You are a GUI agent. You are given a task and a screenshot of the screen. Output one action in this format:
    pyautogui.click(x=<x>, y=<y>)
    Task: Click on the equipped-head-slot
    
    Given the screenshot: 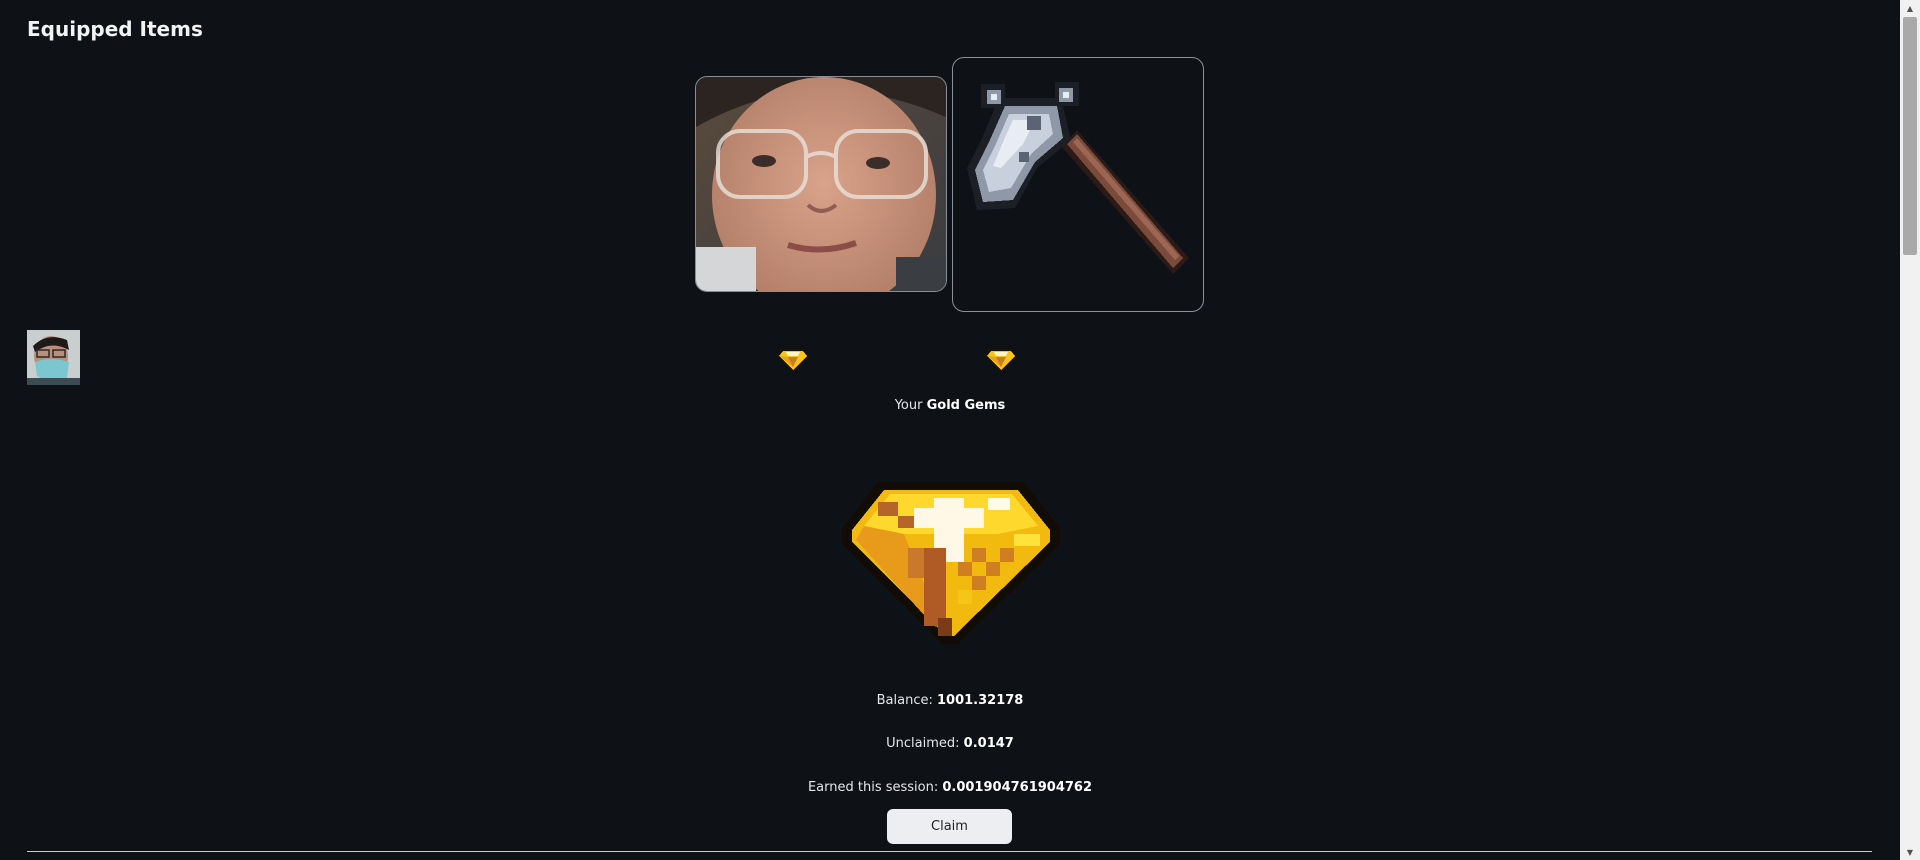 What is the action you would take?
    pyautogui.click(x=821, y=184)
    